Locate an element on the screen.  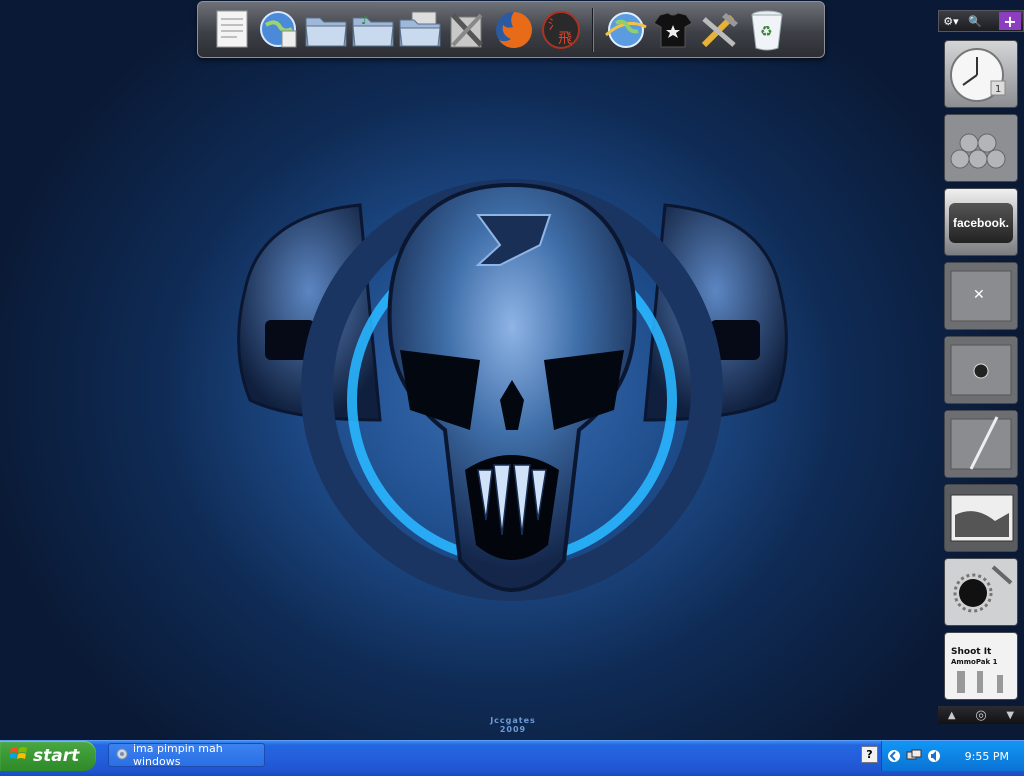
shoot-it-subtitle: AmmoPak 1 is located at coordinates (974, 662).